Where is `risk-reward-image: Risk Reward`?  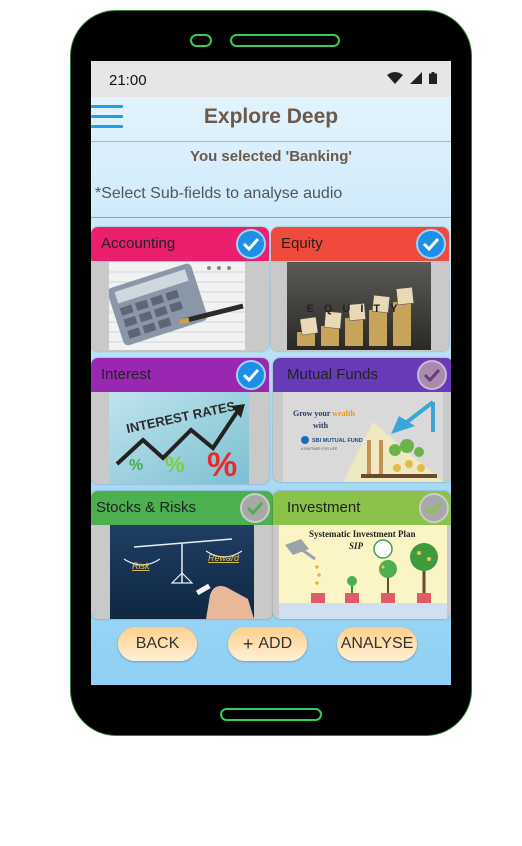 risk-reward-image: Risk Reward is located at coordinates (182, 572).